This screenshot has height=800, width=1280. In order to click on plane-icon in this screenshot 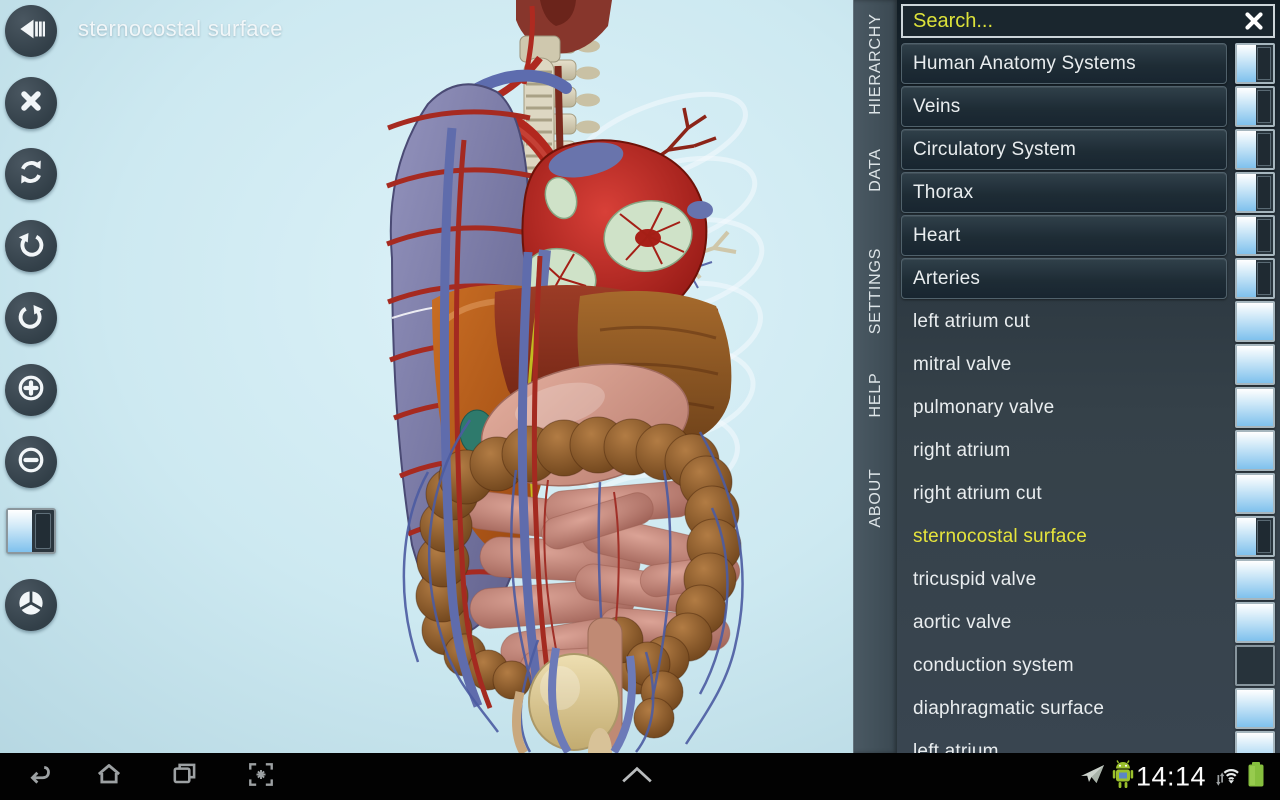, I will do `click(1093, 776)`.